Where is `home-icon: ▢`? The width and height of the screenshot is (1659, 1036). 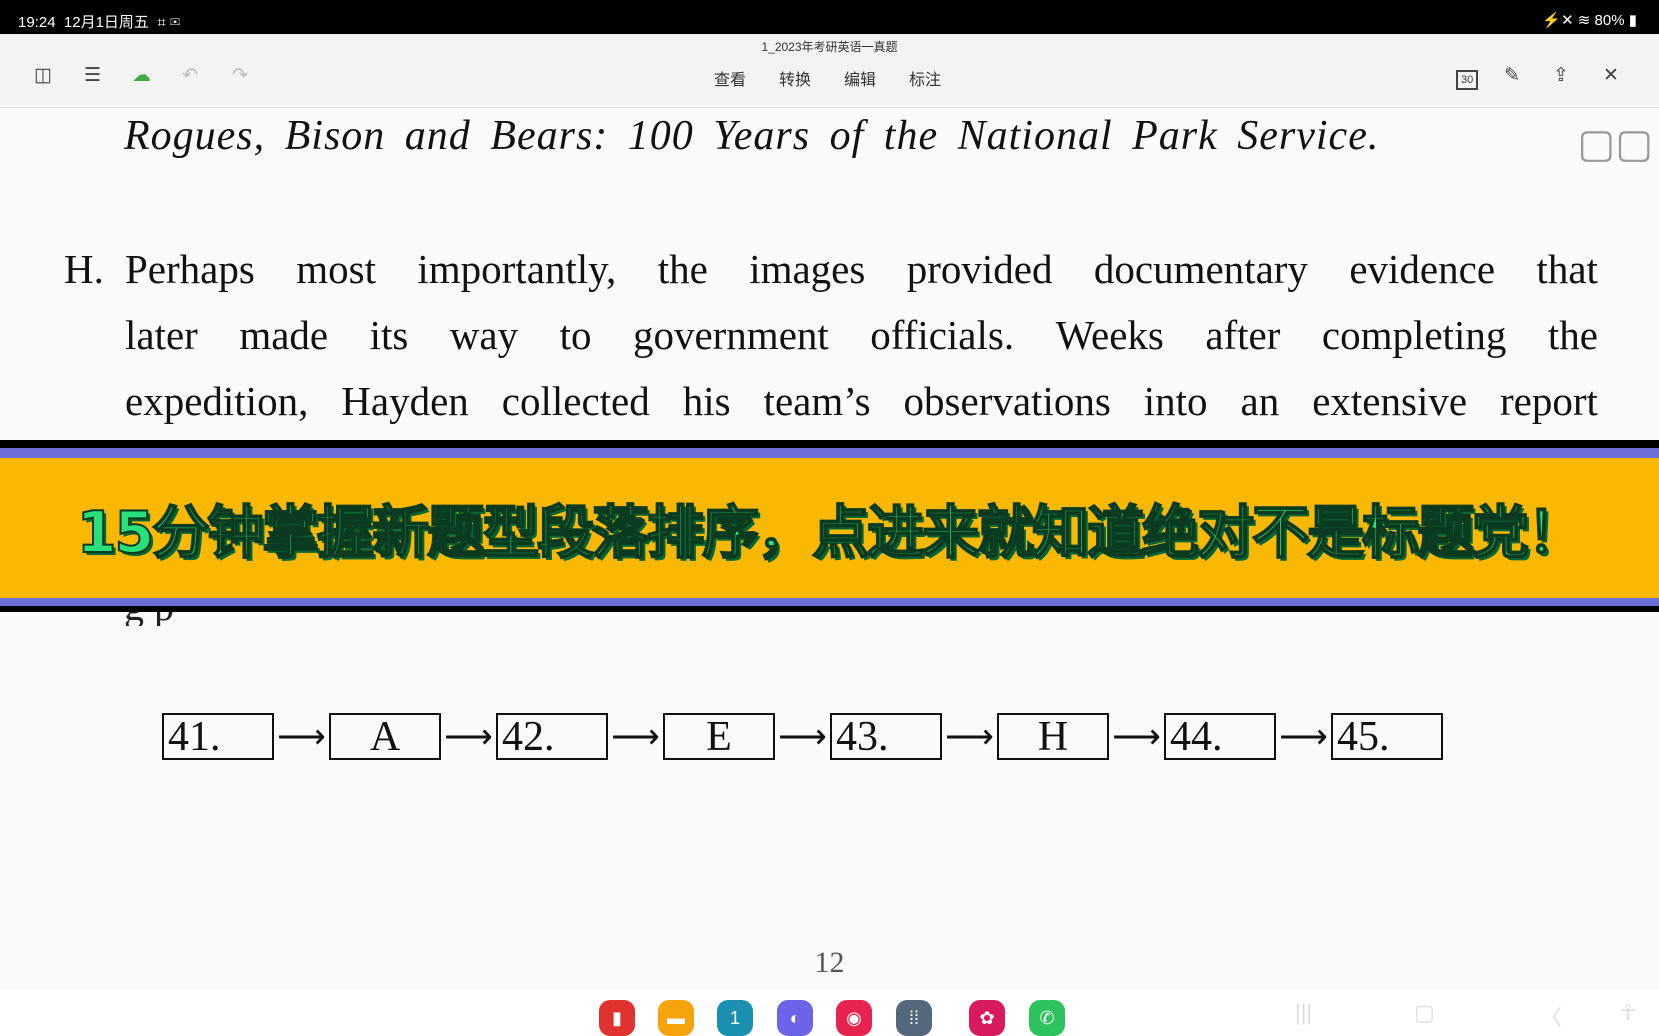
home-icon: ▢ is located at coordinates (1424, 1013).